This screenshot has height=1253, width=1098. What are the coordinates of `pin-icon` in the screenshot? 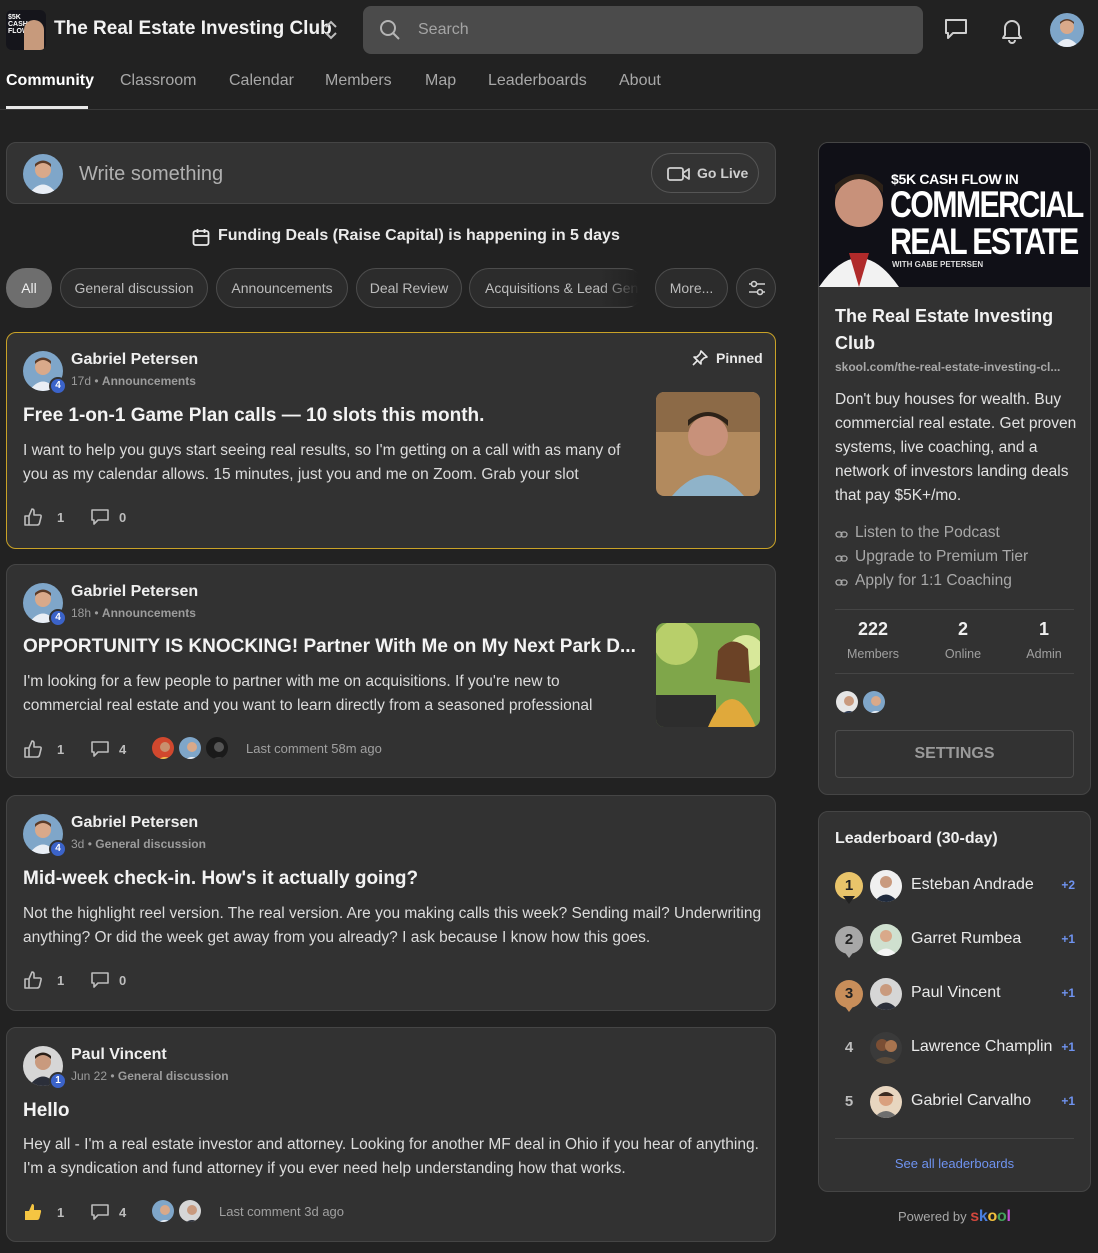 It's located at (700, 358).